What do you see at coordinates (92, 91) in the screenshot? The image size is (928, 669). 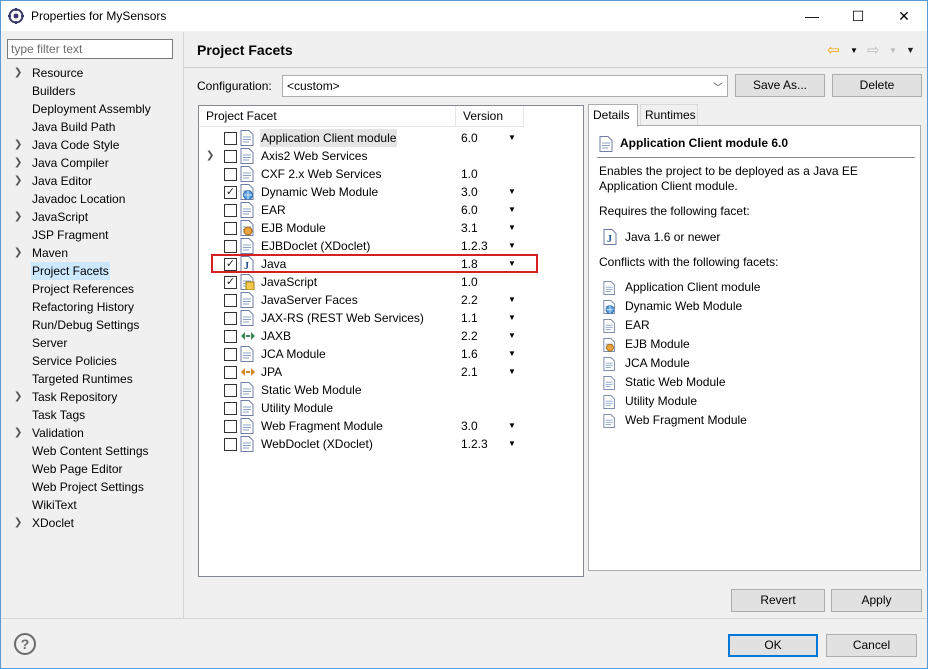 I see `nav-item-builders: Builders` at bounding box center [92, 91].